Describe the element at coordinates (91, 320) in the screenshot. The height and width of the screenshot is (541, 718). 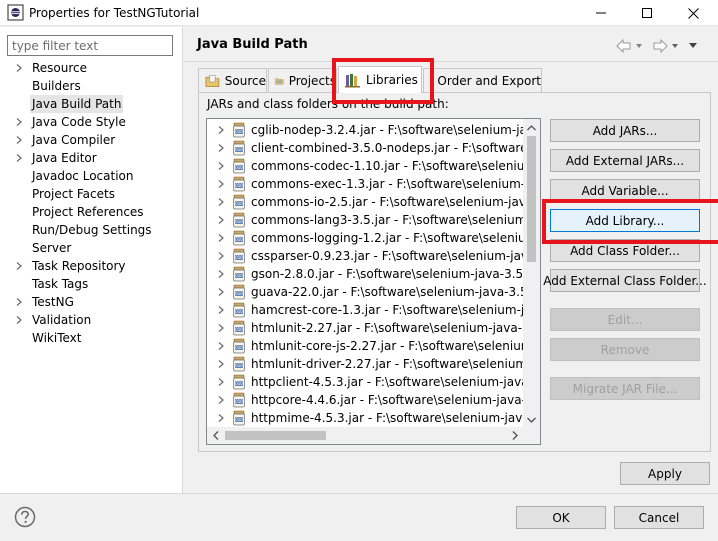
I see `nav-item: Validation` at that location.